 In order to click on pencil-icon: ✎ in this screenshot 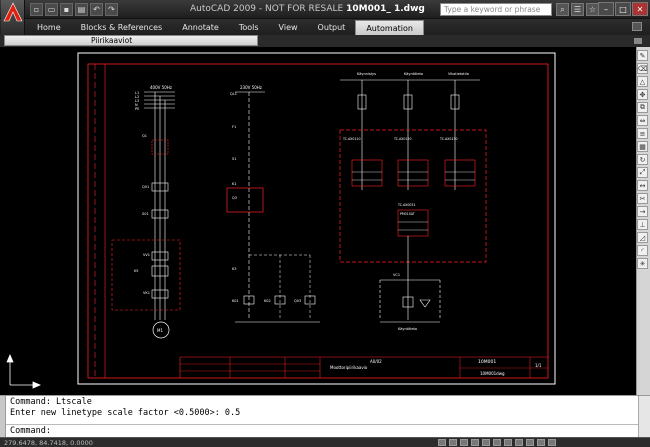, I will do `click(642, 55)`.